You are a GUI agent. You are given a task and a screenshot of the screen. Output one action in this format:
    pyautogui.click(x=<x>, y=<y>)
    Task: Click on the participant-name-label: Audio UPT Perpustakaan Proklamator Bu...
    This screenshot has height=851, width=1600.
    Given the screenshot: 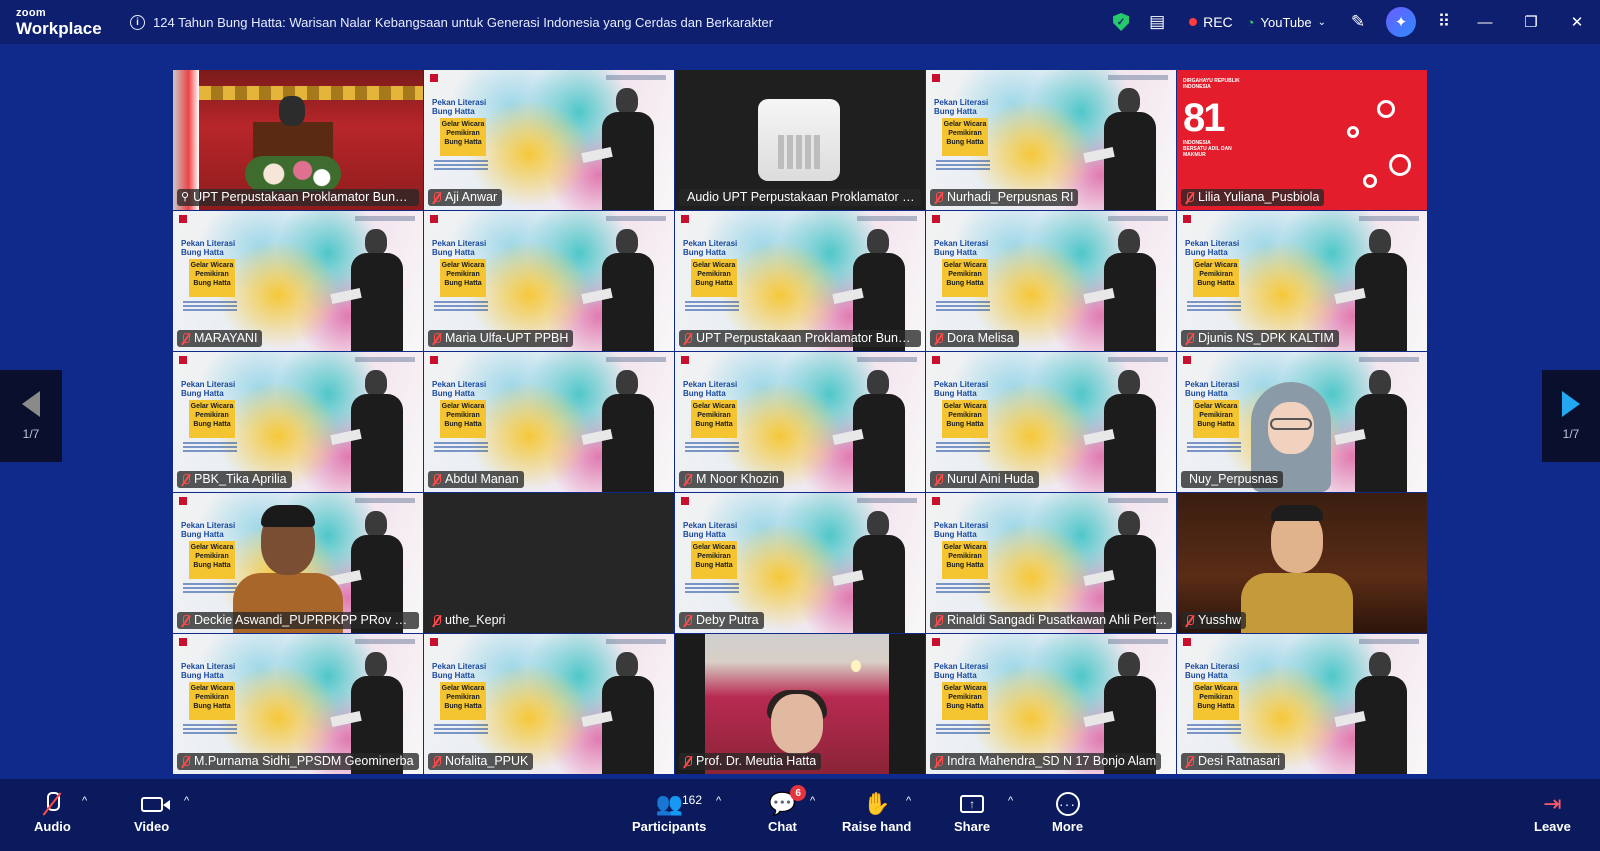 What is the action you would take?
    pyautogui.click(x=800, y=197)
    